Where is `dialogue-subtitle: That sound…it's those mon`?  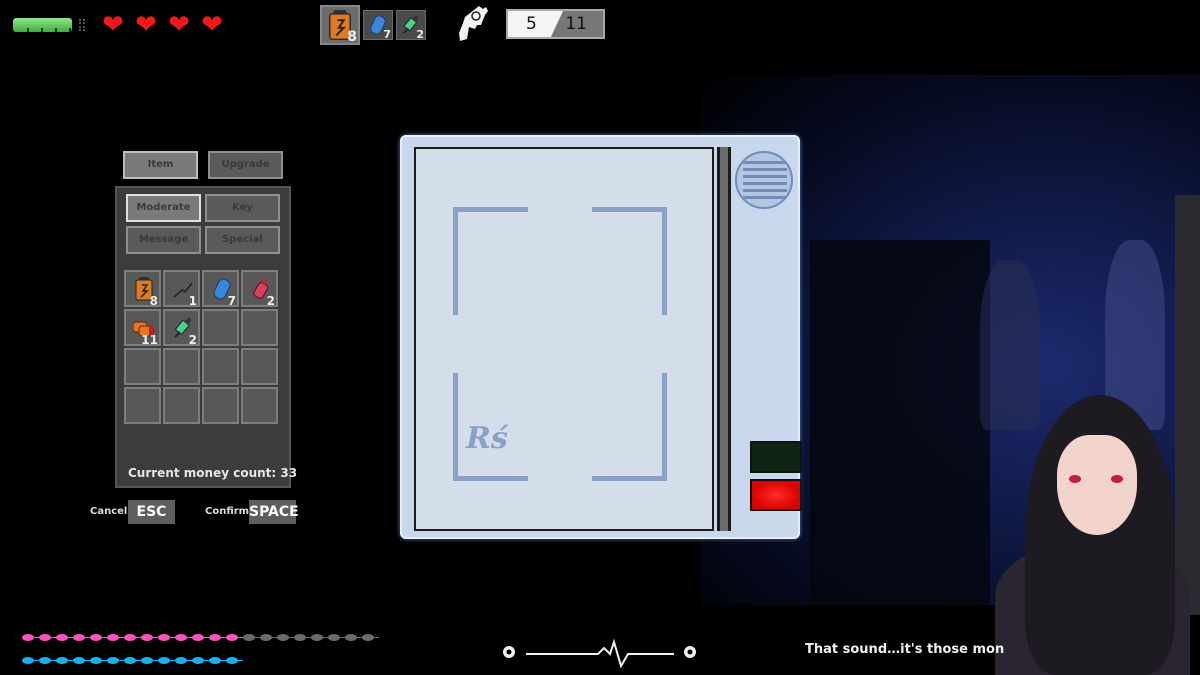
dialogue-subtitle: That sound…it's those mon is located at coordinates (905, 649).